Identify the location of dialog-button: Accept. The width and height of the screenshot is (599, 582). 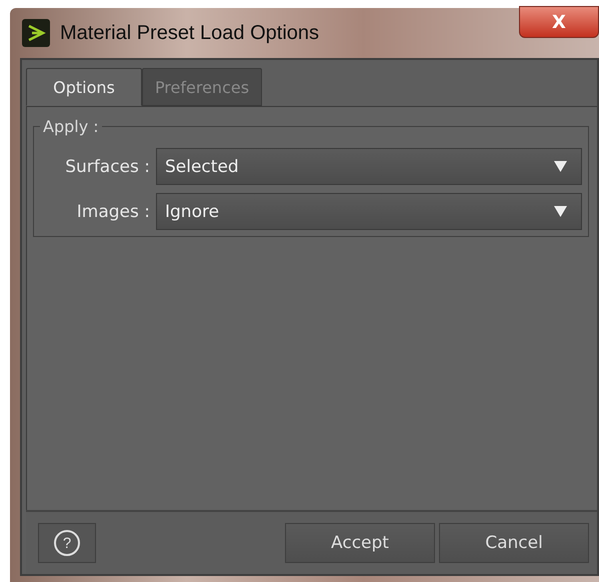
(360, 543).